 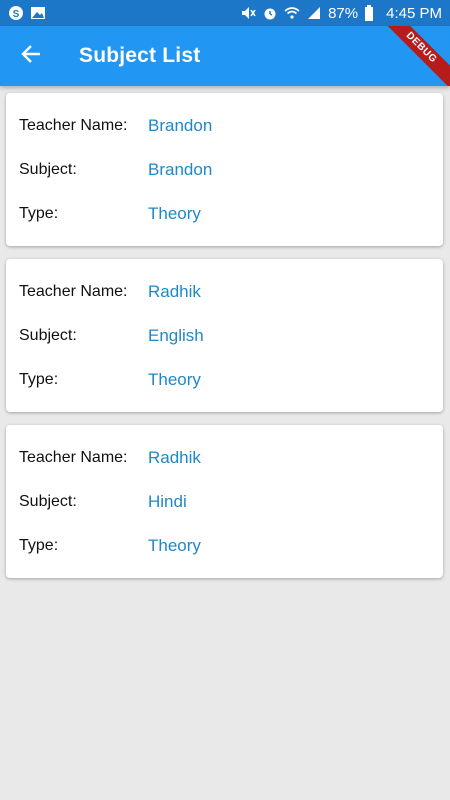 What do you see at coordinates (176, 335) in the screenshot?
I see `subject-value: English` at bounding box center [176, 335].